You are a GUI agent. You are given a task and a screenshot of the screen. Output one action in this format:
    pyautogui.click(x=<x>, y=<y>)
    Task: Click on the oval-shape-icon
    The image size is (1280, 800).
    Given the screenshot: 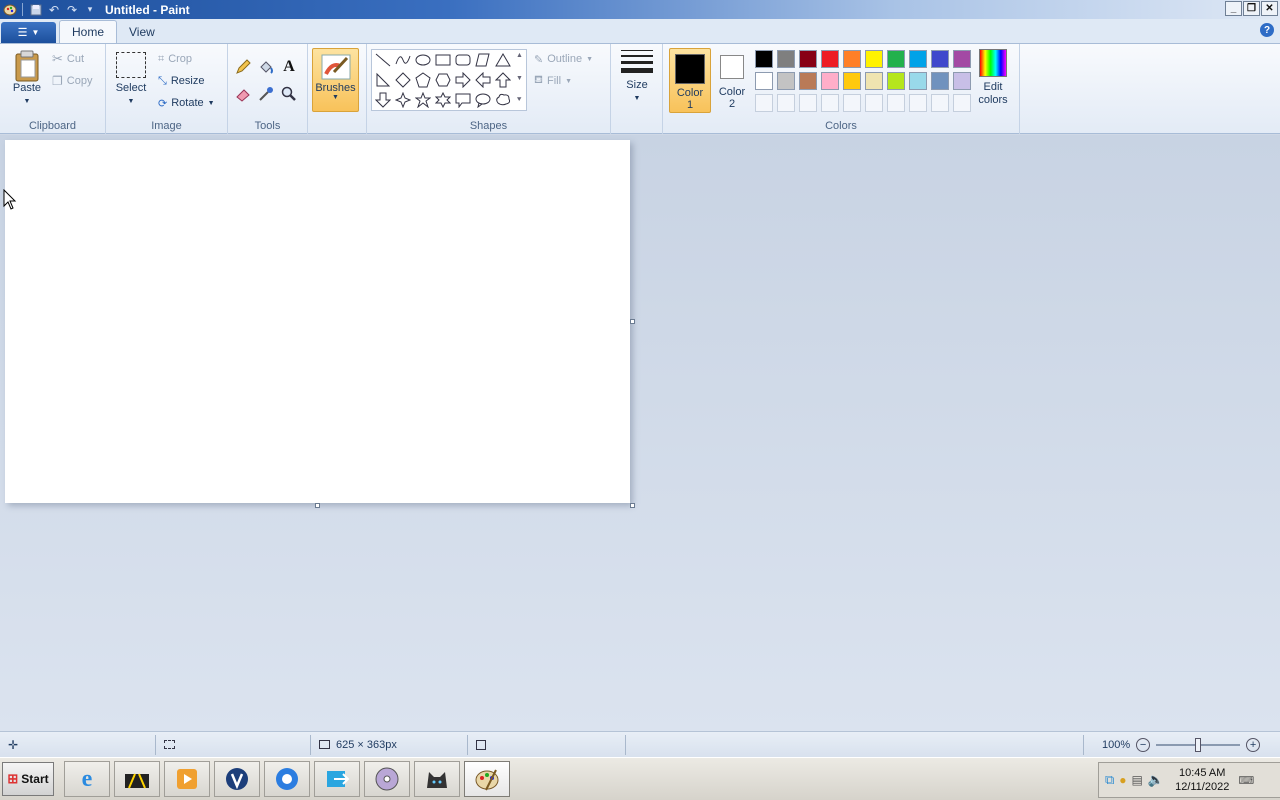 What is the action you would take?
    pyautogui.click(x=422, y=59)
    